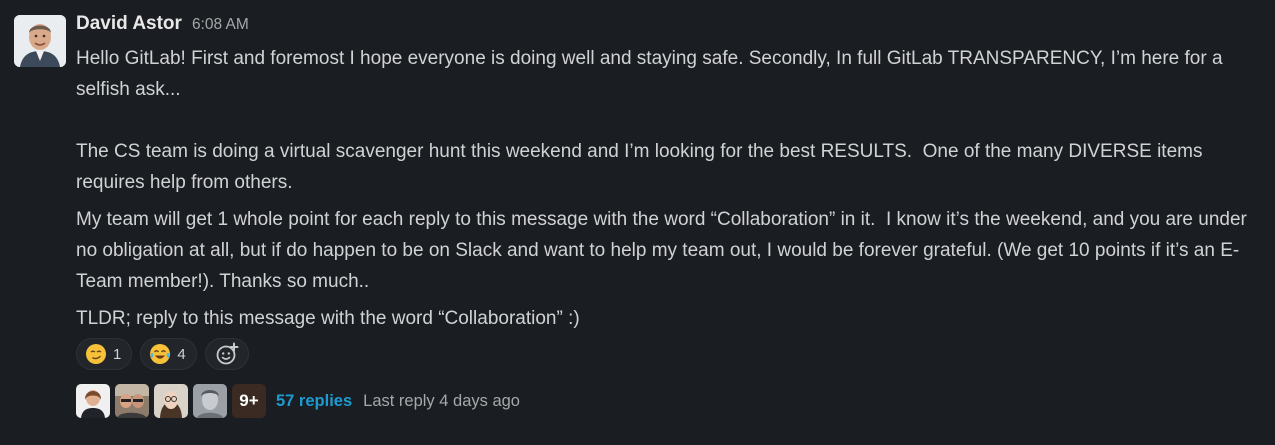 This screenshot has width=1275, height=445. Describe the element at coordinates (441, 400) in the screenshot. I see `thread-last-reply: Last reply 4 days ago` at that location.